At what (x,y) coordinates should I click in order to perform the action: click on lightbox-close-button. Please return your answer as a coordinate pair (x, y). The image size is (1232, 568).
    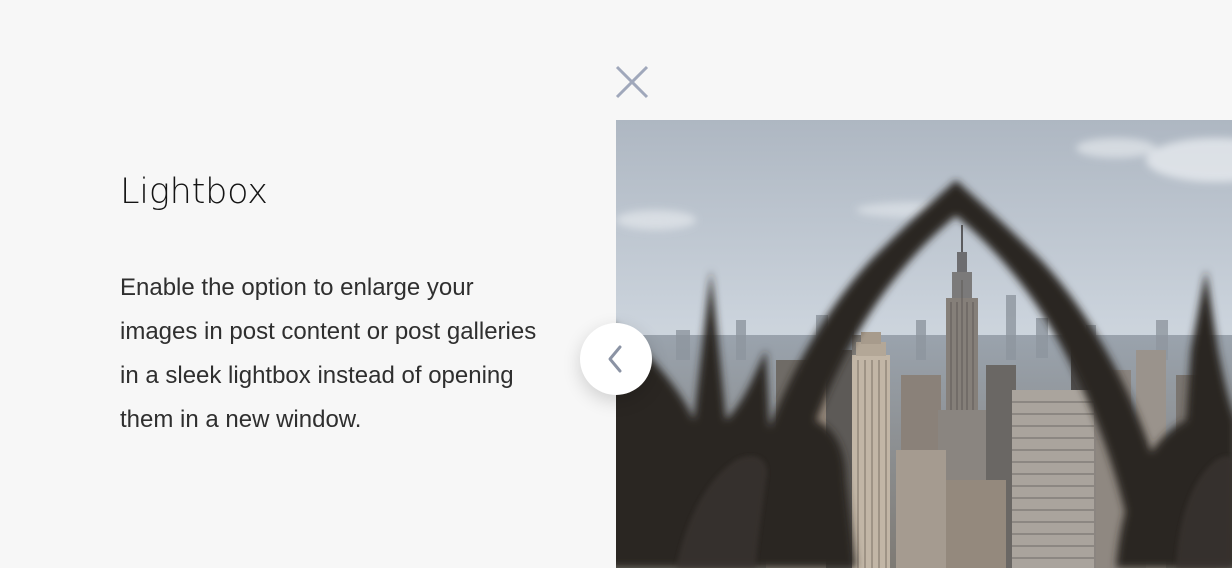
    Looking at the image, I should click on (632, 82).